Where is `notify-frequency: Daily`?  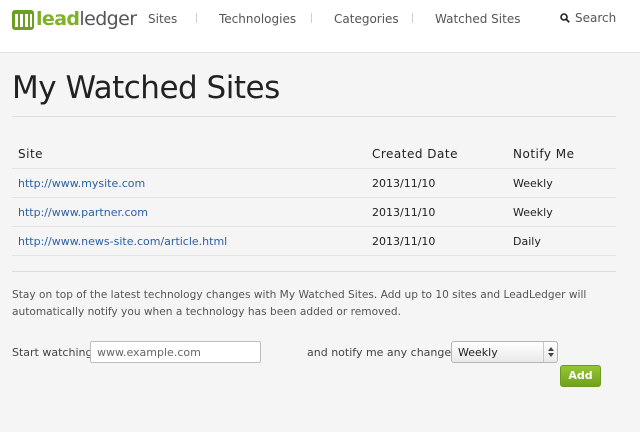 notify-frequency: Daily is located at coordinates (527, 241).